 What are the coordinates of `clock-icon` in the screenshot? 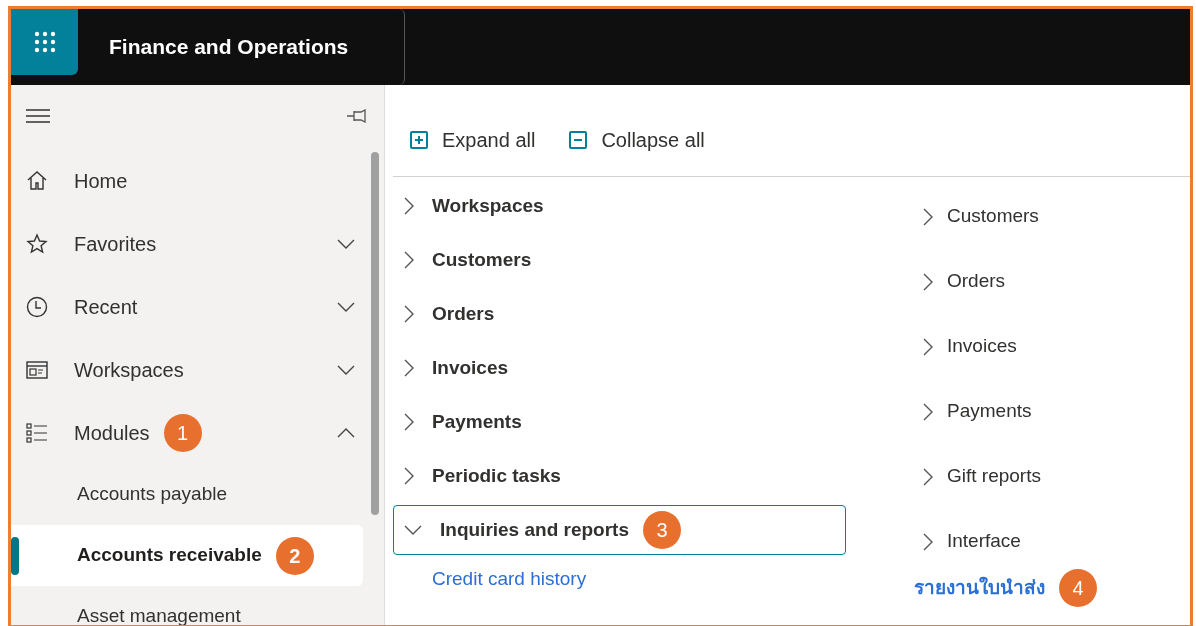 It's located at (37, 306).